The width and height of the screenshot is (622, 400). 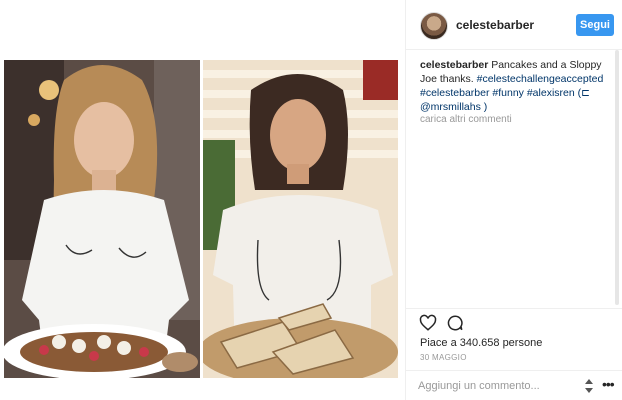 I want to click on comment-input, so click(x=498, y=386).